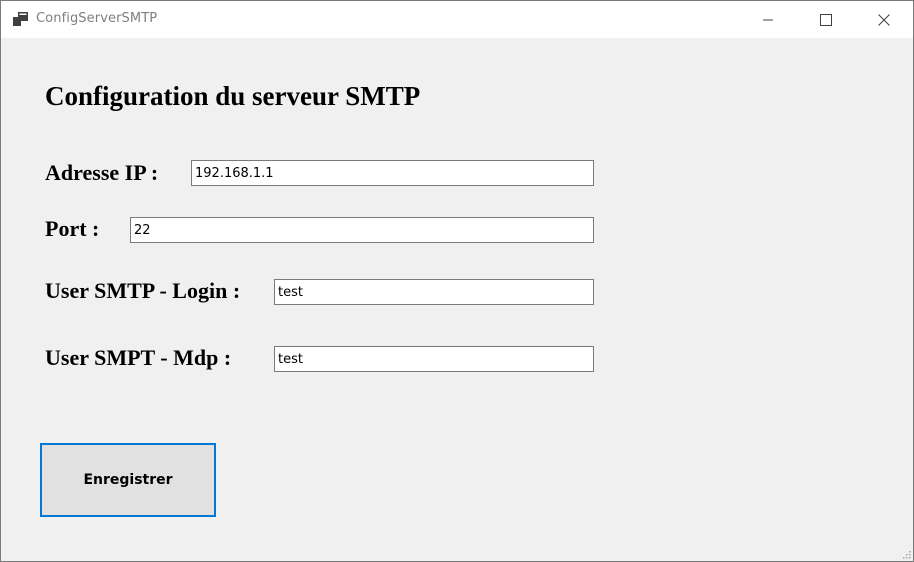  I want to click on app-windows-icon, so click(20, 19).